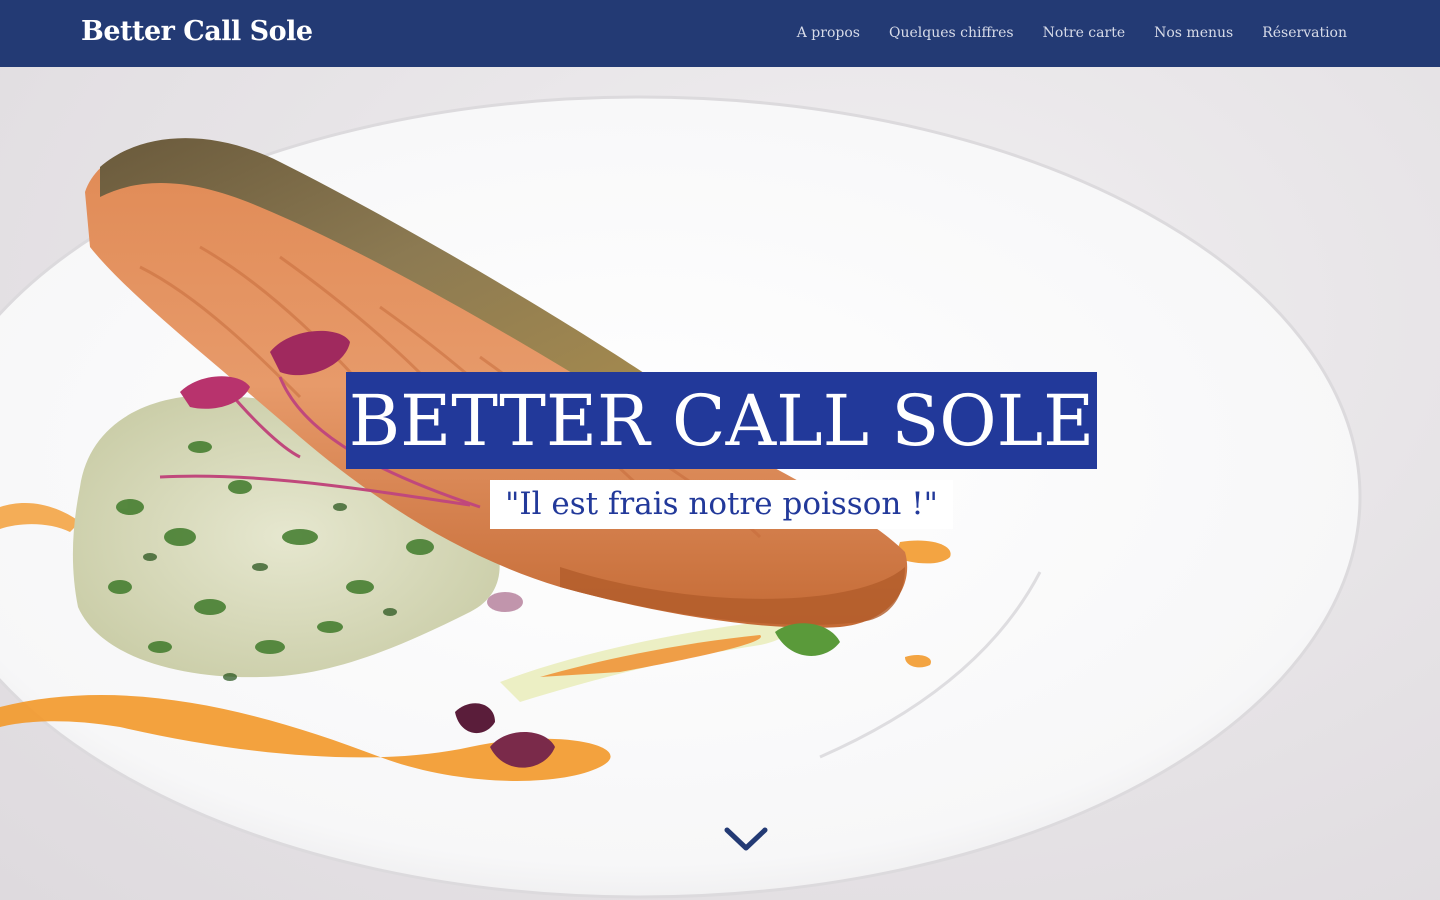  I want to click on nav-link-quelques-chiffres: Quelques chiffres, so click(951, 33).